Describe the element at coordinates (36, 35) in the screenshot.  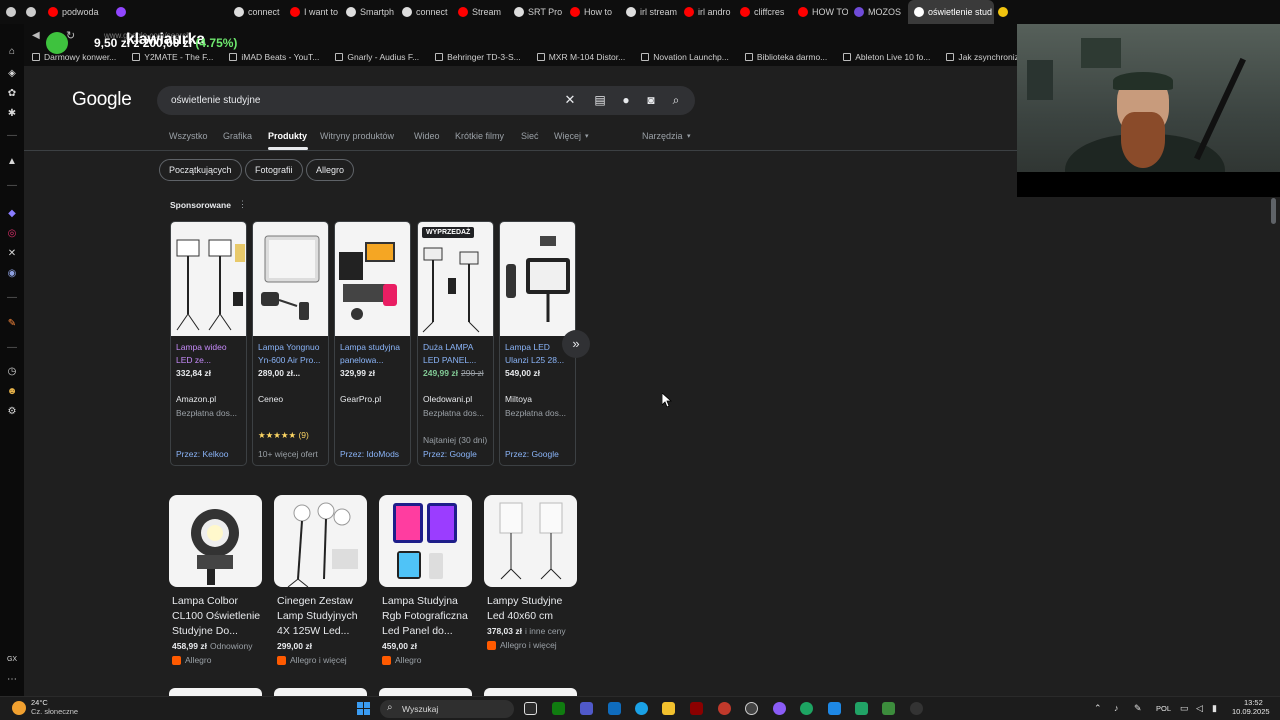
I see `back-icon: ◀` at that location.